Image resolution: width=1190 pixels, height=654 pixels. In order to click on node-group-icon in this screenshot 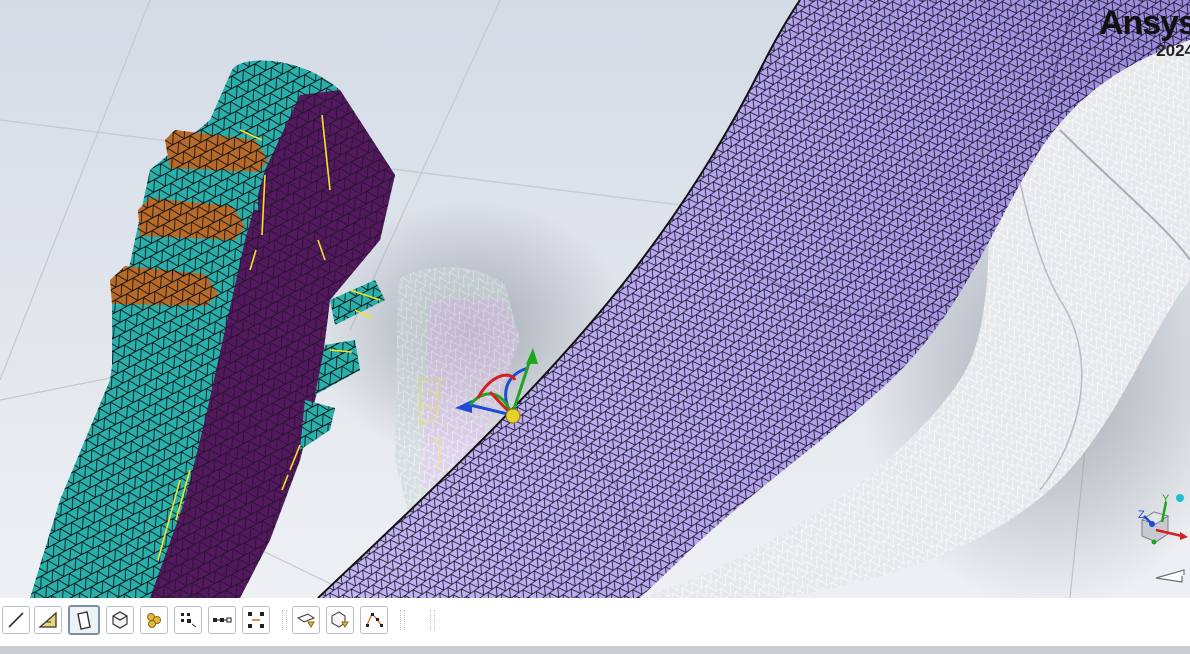, I will do `click(256, 620)`.